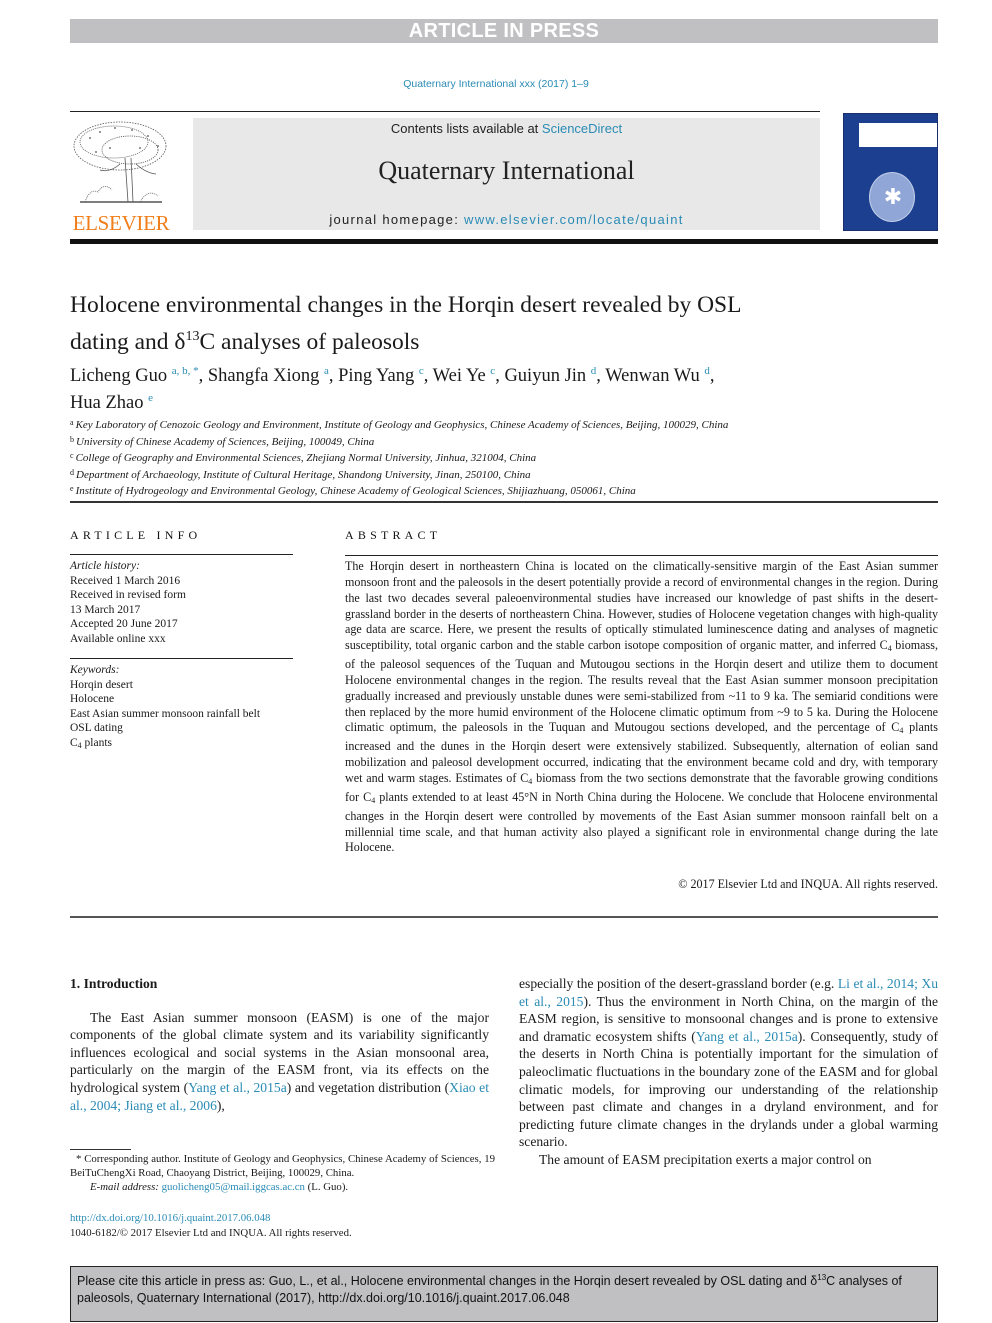 The height and width of the screenshot is (1323, 992). Describe the element at coordinates (220, 1105) in the screenshot. I see `text-segment: ),` at that location.